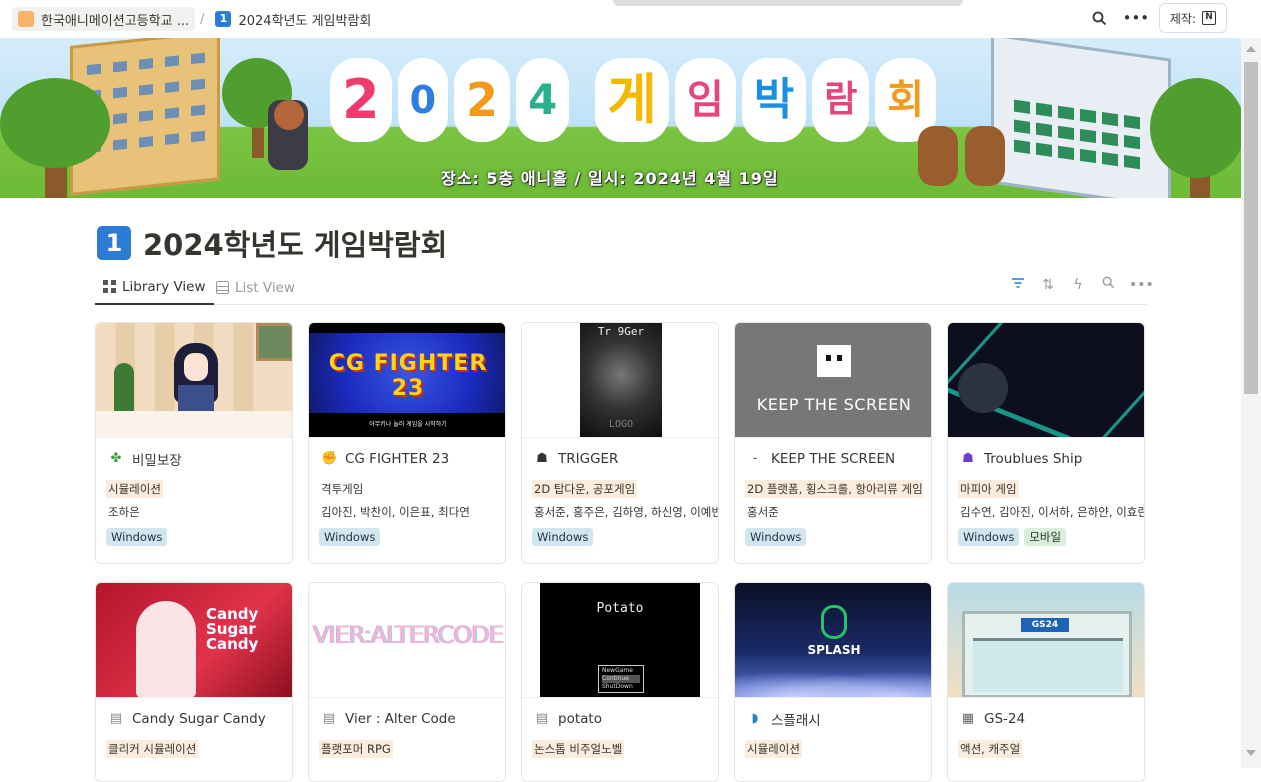  Describe the element at coordinates (408, 635) in the screenshot. I see `cover-title: VIER:ALTERCODE` at that location.